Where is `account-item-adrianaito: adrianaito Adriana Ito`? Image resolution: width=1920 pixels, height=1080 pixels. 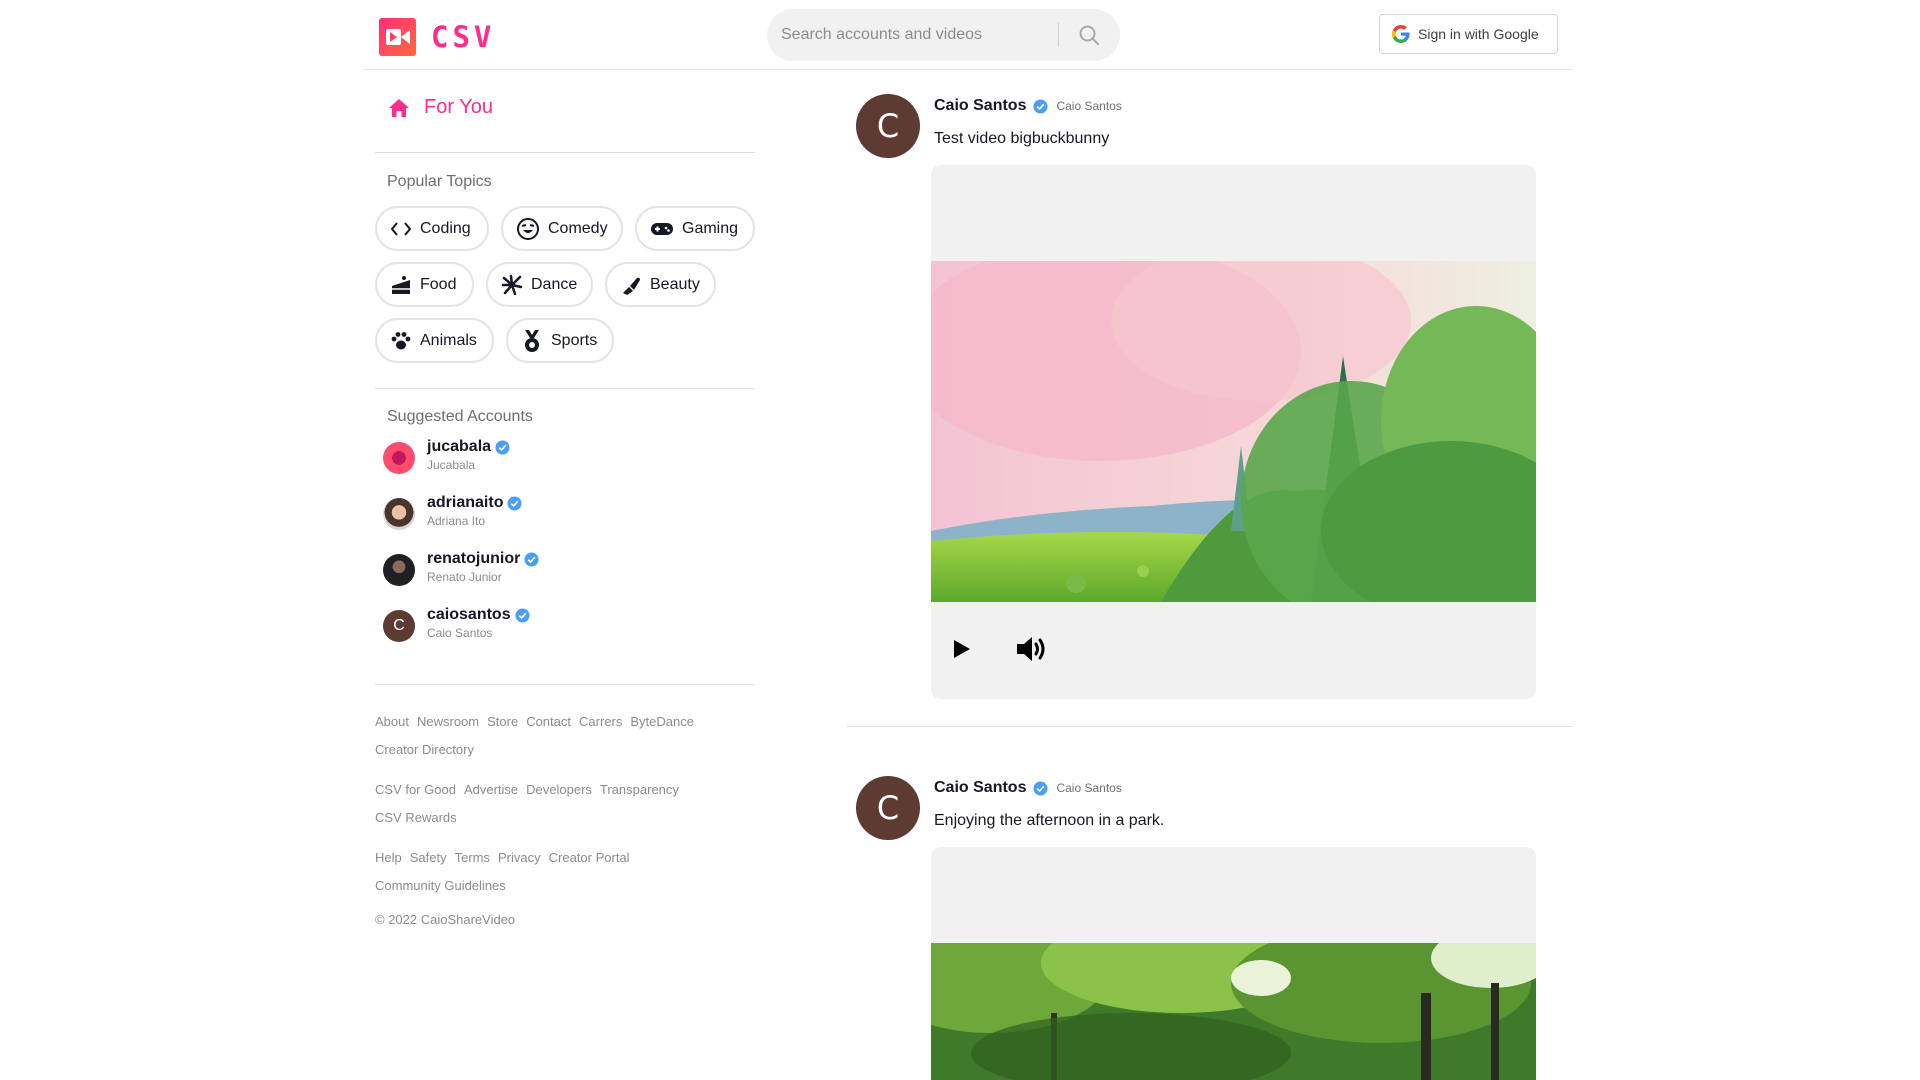
account-item-adrianaito: adrianaito Adriana Ito is located at coordinates (452, 518).